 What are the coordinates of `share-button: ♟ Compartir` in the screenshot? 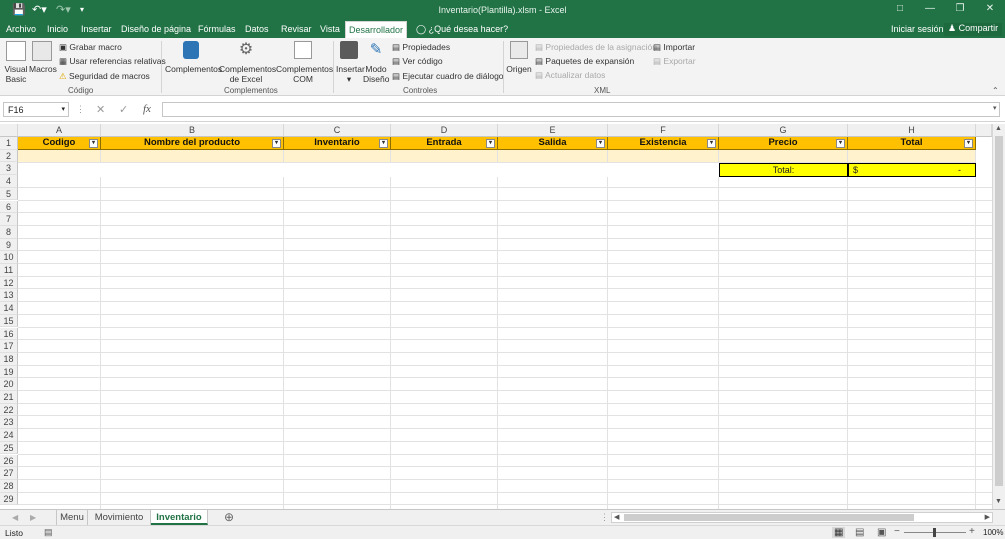 It's located at (973, 29).